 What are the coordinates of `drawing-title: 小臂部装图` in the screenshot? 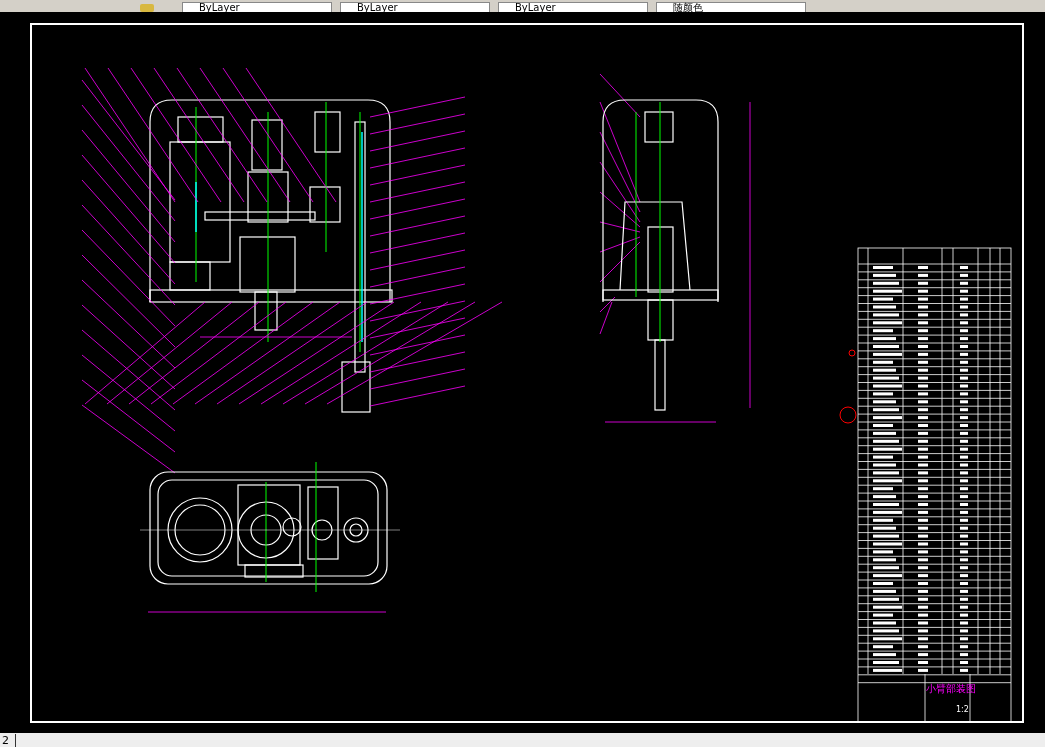 It's located at (951, 689).